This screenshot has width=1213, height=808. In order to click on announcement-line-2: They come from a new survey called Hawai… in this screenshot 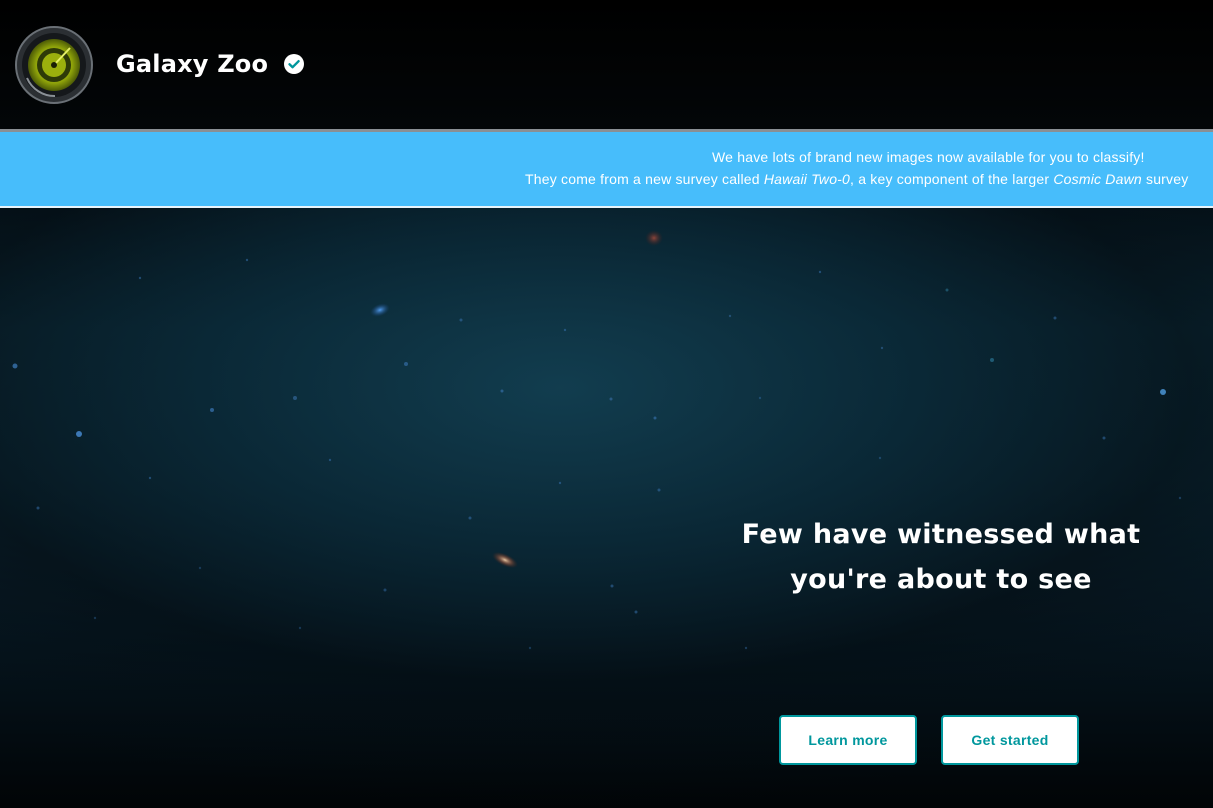, I will do `click(856, 179)`.